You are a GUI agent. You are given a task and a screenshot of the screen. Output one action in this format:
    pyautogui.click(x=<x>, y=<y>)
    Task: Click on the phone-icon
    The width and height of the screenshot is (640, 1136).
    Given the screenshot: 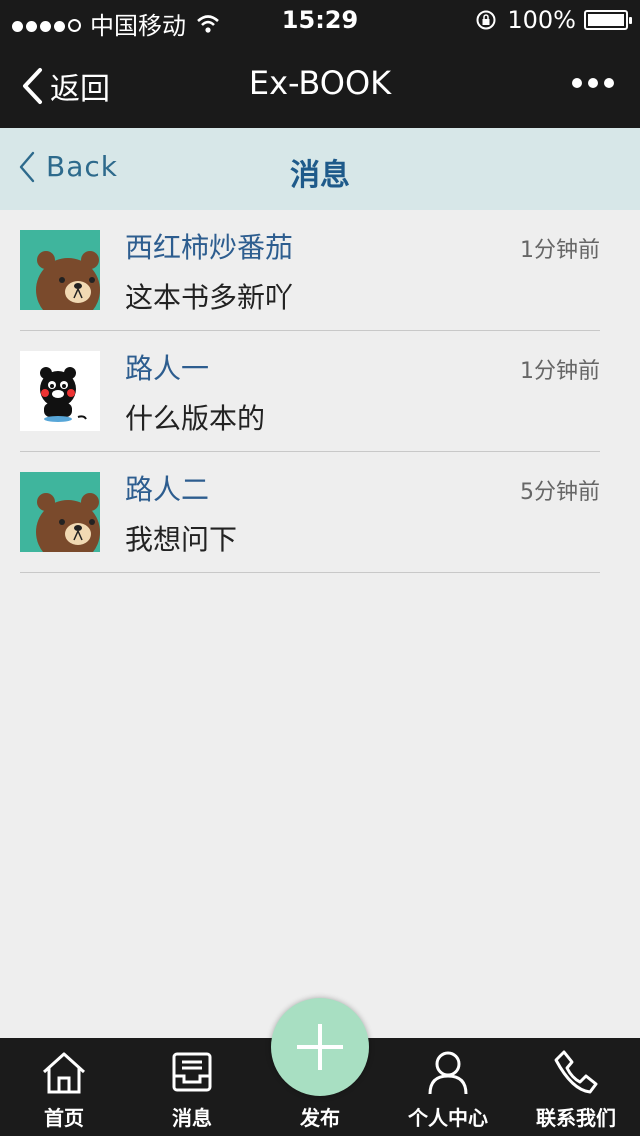 What is the action you would take?
    pyautogui.click(x=576, y=1072)
    